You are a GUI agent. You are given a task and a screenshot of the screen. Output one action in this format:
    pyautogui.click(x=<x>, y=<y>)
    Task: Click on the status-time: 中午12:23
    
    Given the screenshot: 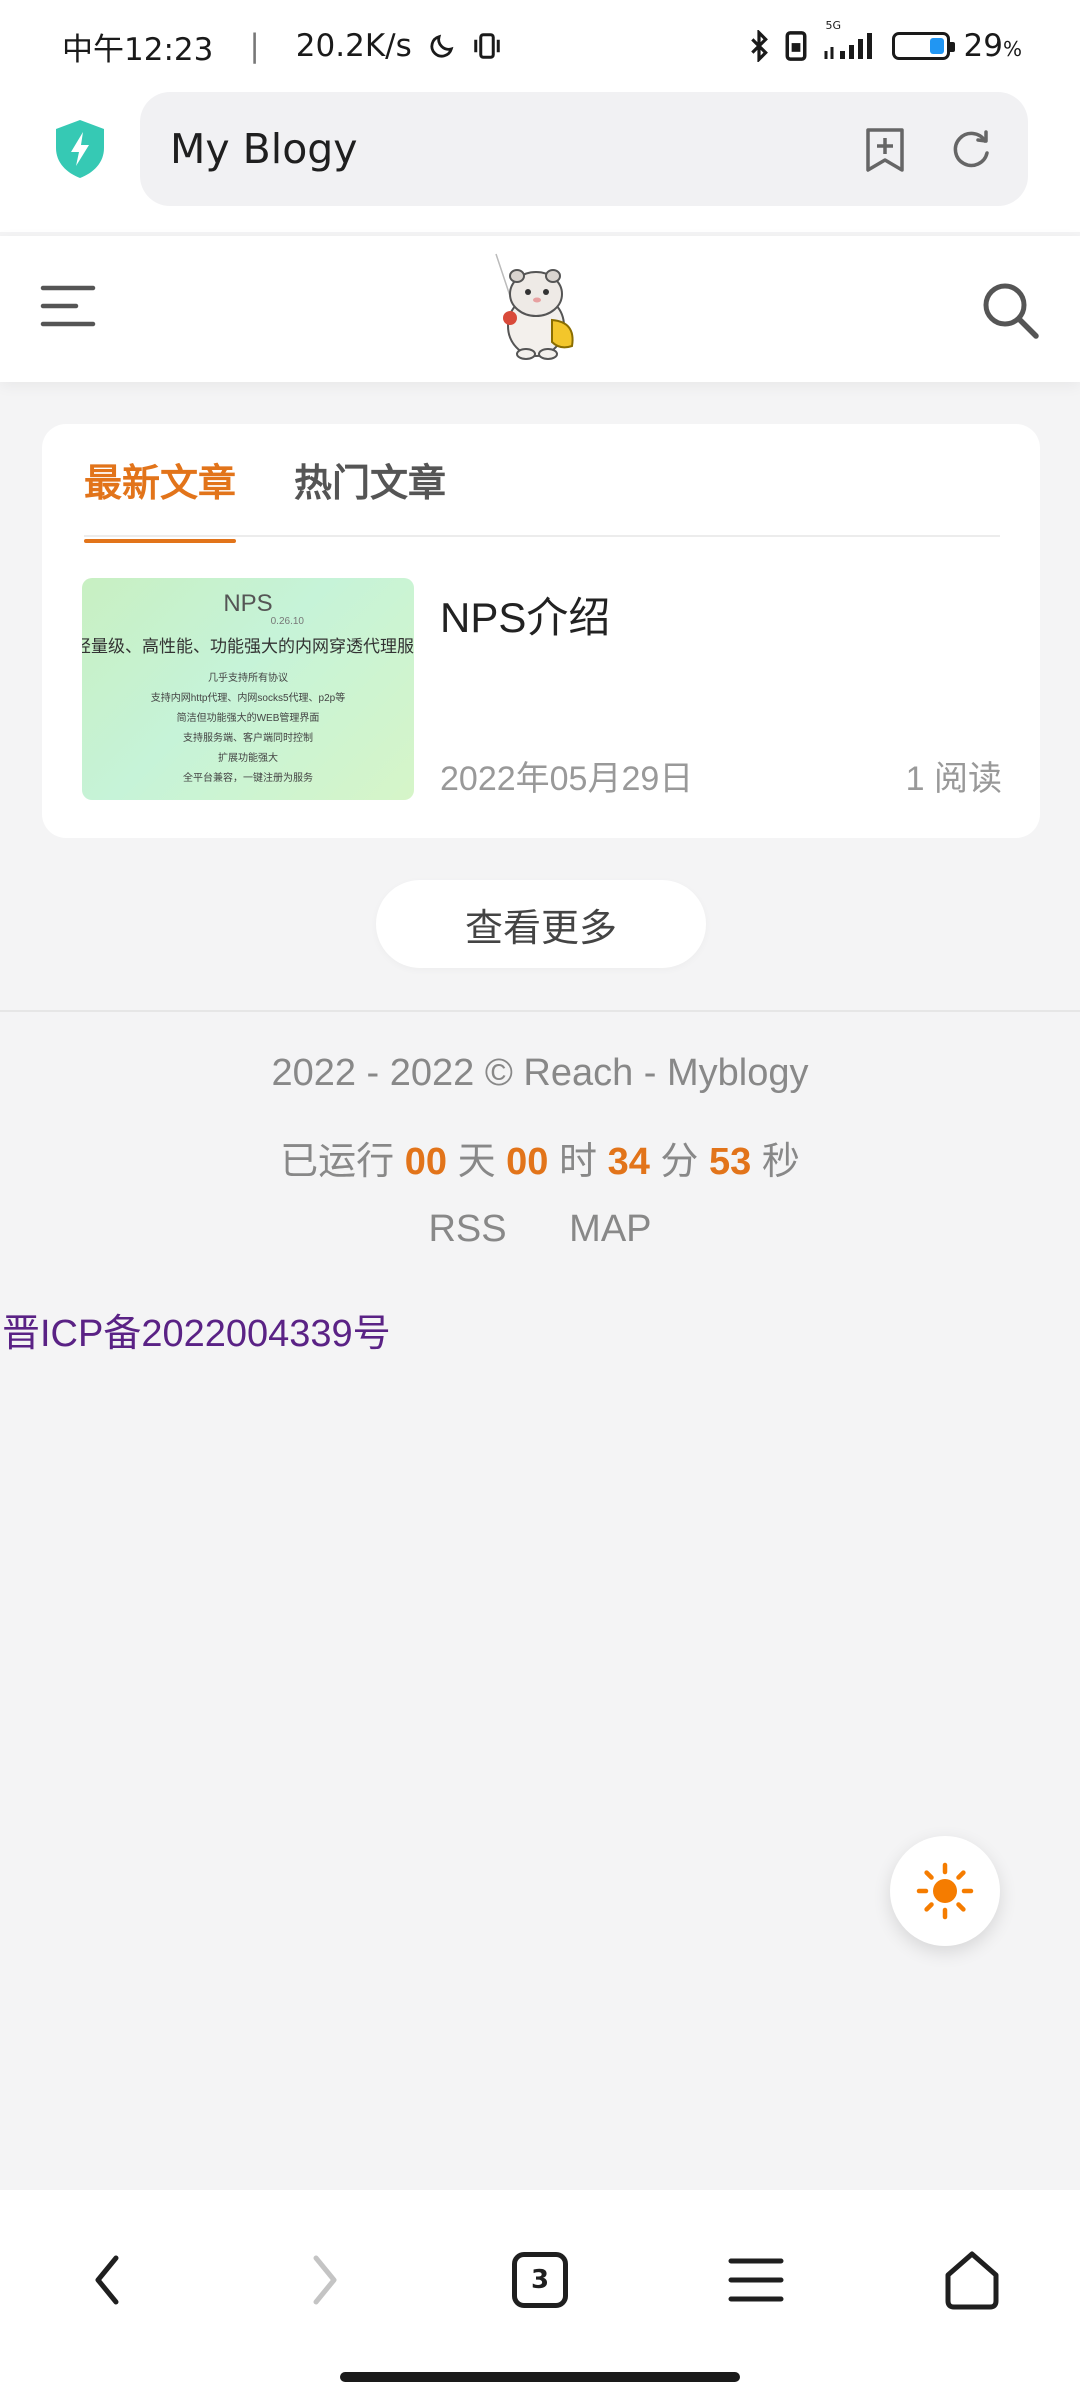 What is the action you would take?
    pyautogui.click(x=138, y=49)
    